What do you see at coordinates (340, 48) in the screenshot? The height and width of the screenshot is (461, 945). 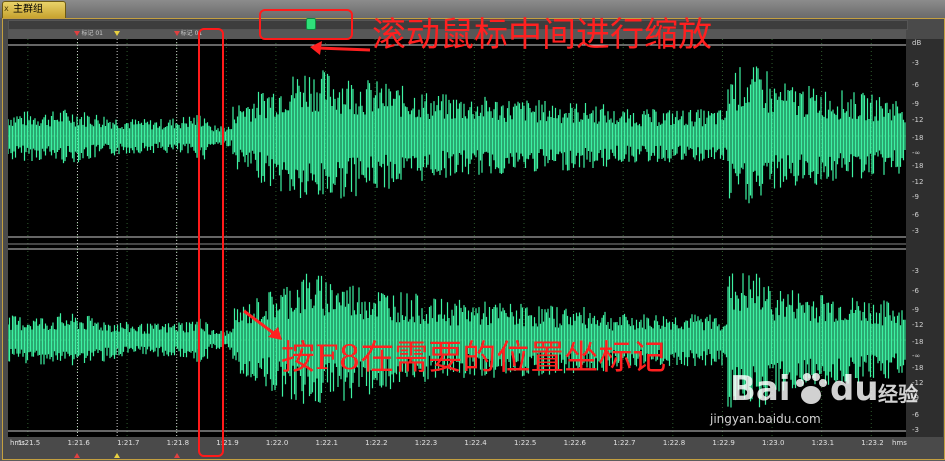 I see `arrow-icon-scroll` at bounding box center [340, 48].